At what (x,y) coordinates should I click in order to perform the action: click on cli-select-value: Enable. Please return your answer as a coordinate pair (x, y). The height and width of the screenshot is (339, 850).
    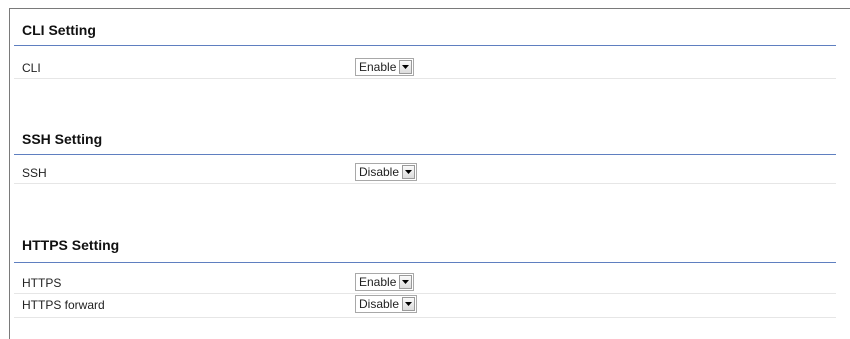
    Looking at the image, I should click on (378, 67).